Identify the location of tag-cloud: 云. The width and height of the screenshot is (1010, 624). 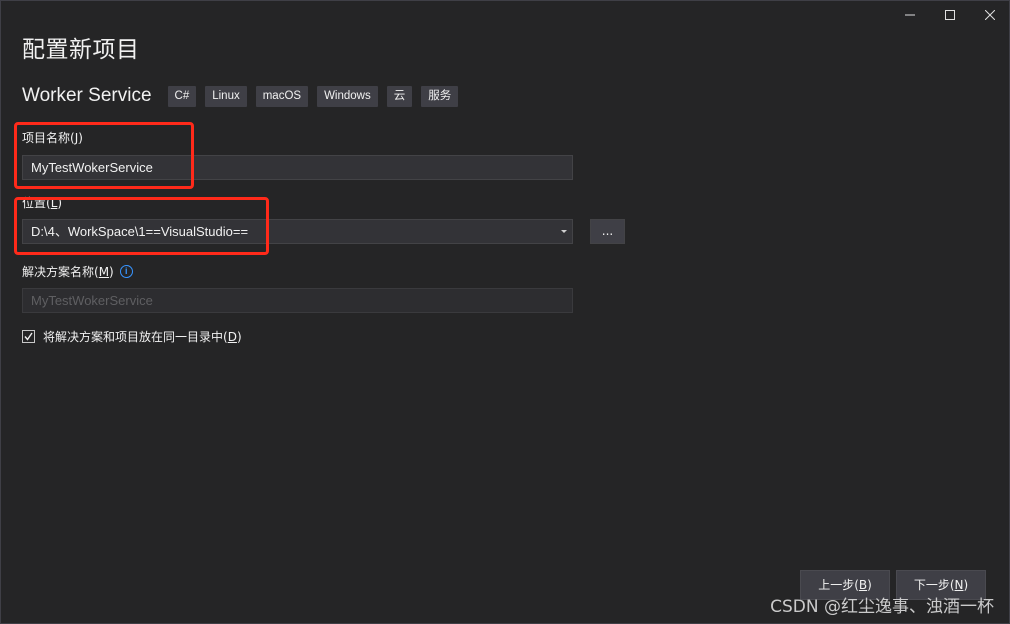
(399, 96).